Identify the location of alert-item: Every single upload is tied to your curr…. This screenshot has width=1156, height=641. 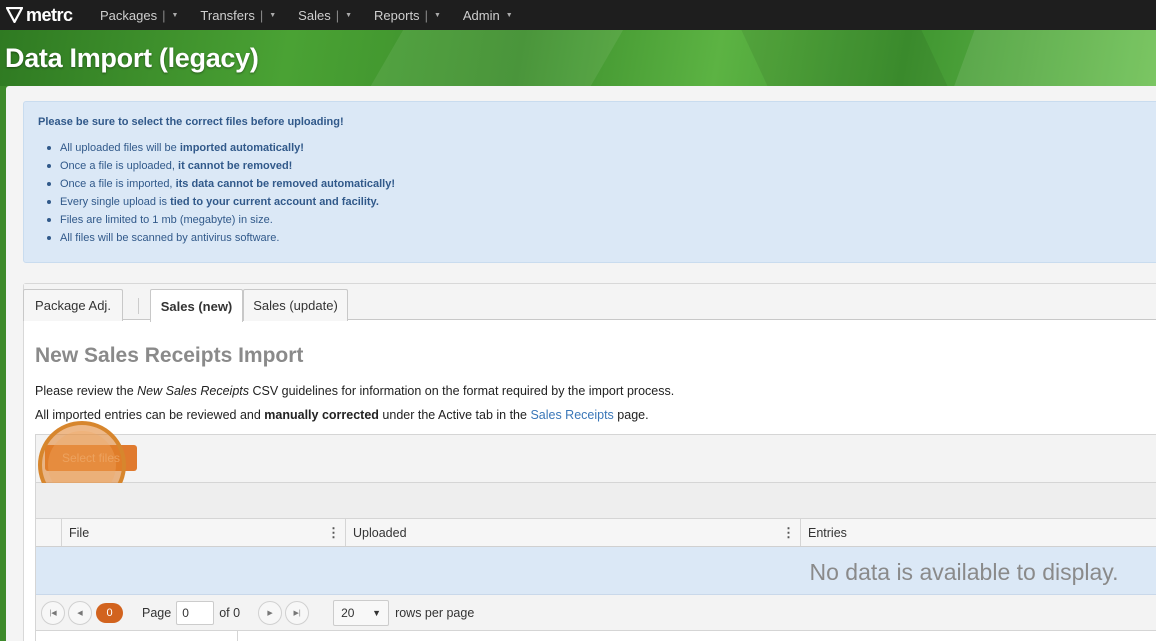
(593, 202).